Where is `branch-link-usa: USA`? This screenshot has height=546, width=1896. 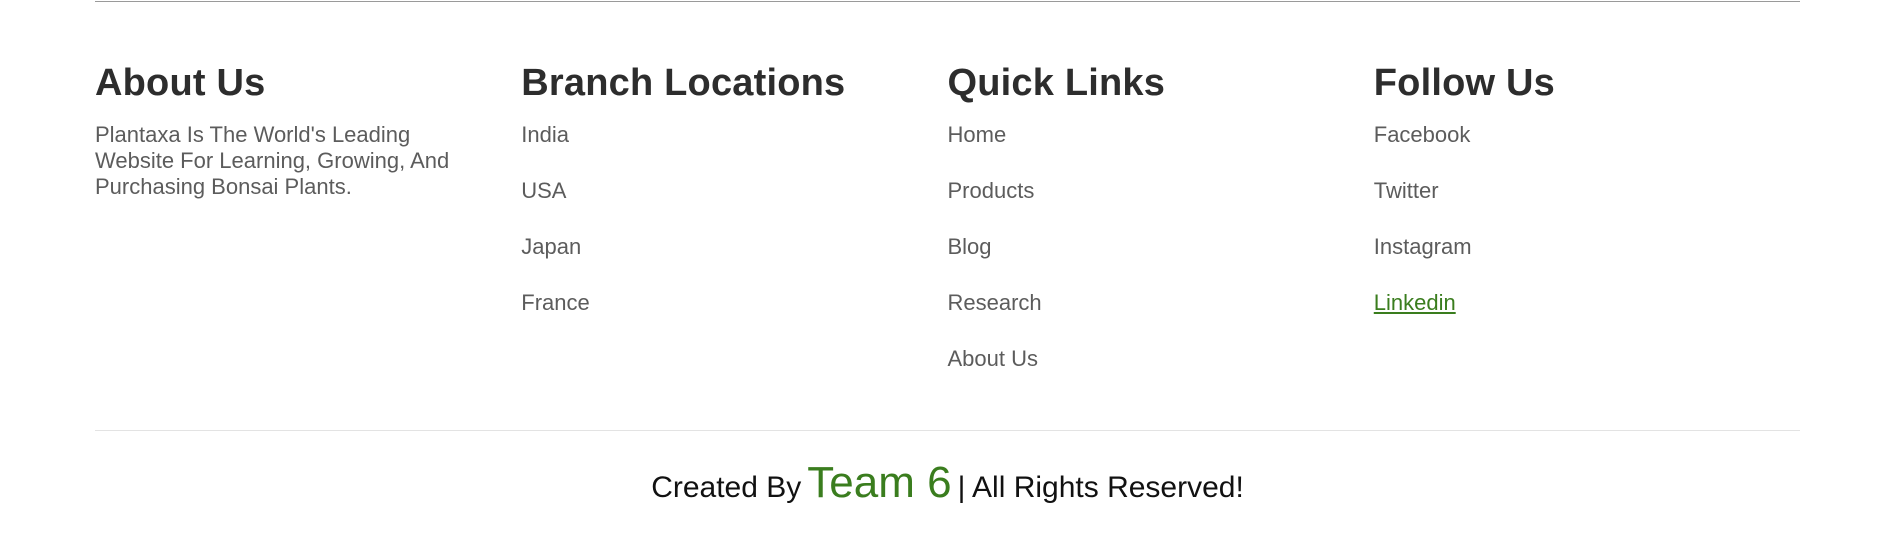
branch-link-usa: USA is located at coordinates (543, 190).